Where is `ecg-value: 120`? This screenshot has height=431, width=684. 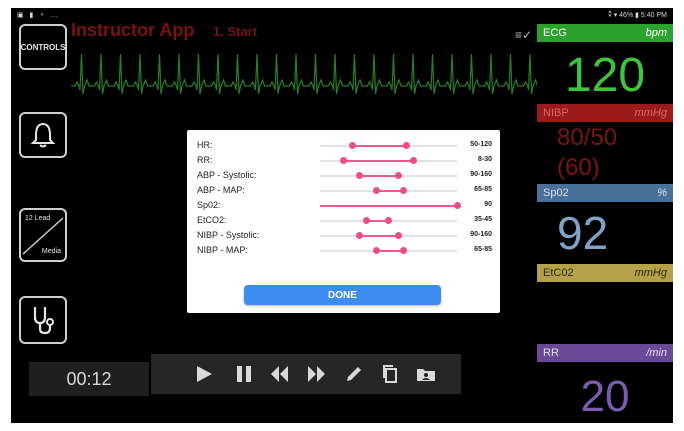
ecg-value: 120 is located at coordinates (605, 75).